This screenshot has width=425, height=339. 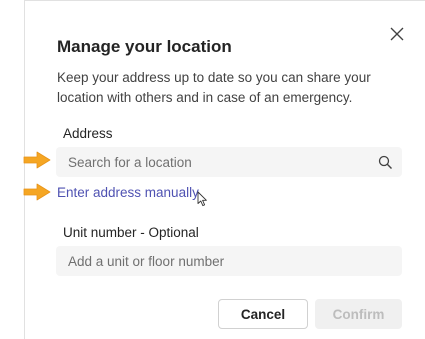 What do you see at coordinates (397, 34) in the screenshot?
I see `close-icon` at bounding box center [397, 34].